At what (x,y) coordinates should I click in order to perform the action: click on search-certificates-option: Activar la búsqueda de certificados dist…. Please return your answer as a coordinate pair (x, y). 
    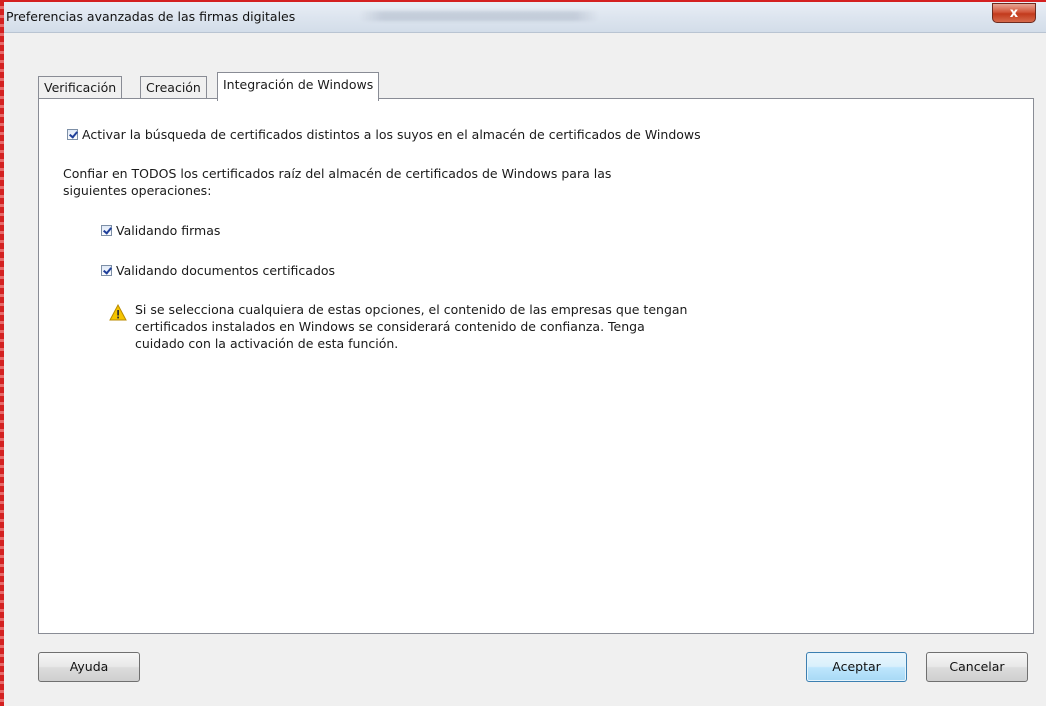
    Looking at the image, I should click on (384, 134).